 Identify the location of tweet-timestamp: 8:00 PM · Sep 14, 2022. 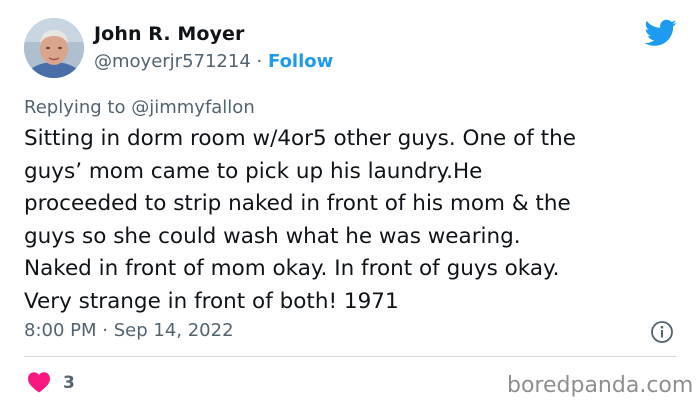
(129, 330).